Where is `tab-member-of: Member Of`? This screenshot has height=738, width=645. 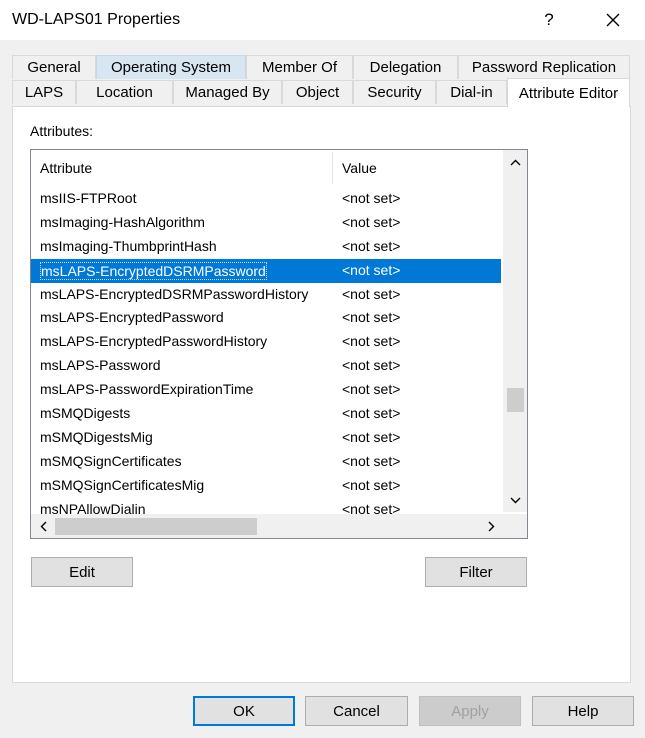 tab-member-of: Member Of is located at coordinates (299, 67).